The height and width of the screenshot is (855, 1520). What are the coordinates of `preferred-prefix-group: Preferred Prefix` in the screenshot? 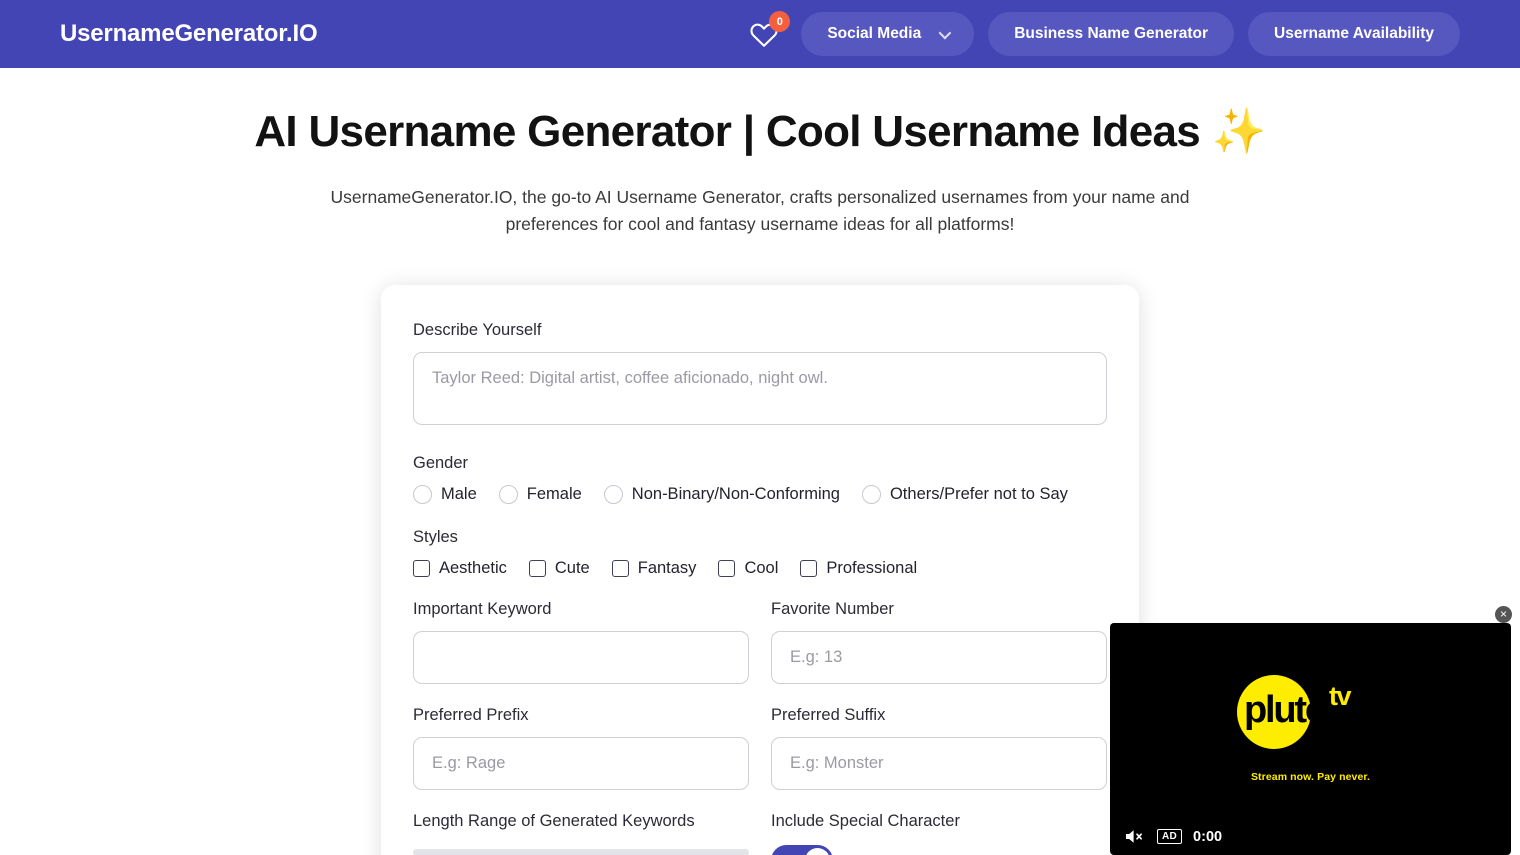 It's located at (581, 748).